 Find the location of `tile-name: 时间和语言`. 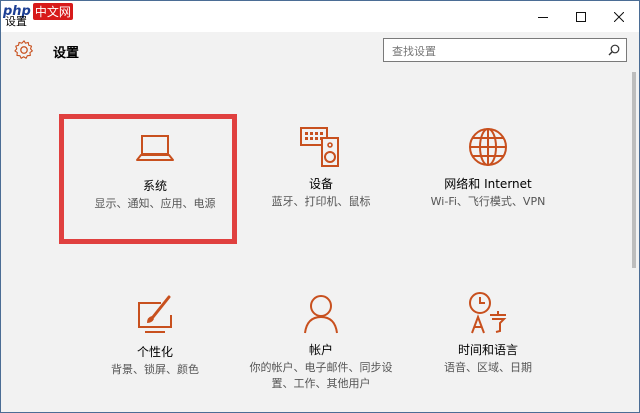

tile-name: 时间和语言 is located at coordinates (487, 350).